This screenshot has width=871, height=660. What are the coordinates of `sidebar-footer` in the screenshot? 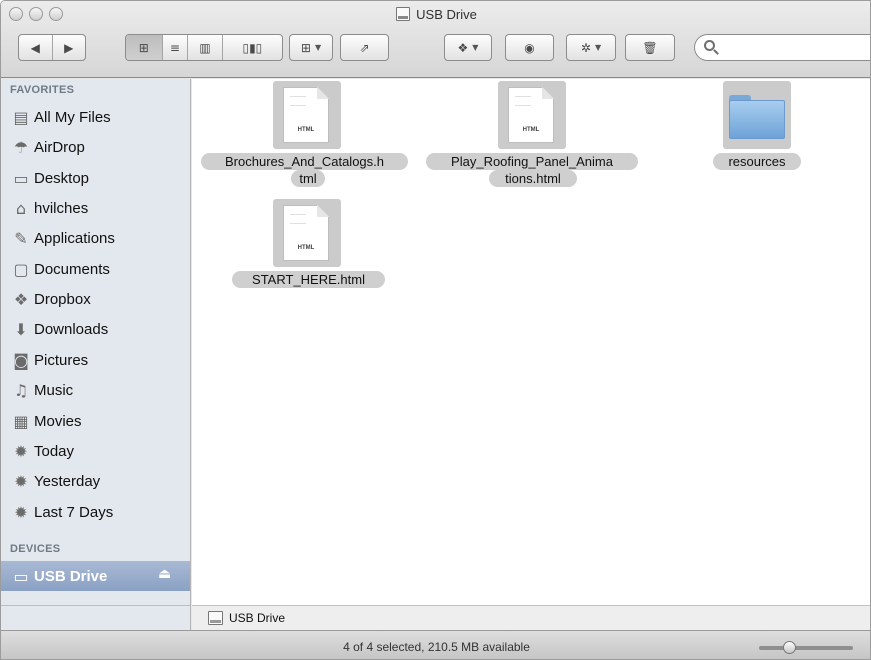 It's located at (95, 617).